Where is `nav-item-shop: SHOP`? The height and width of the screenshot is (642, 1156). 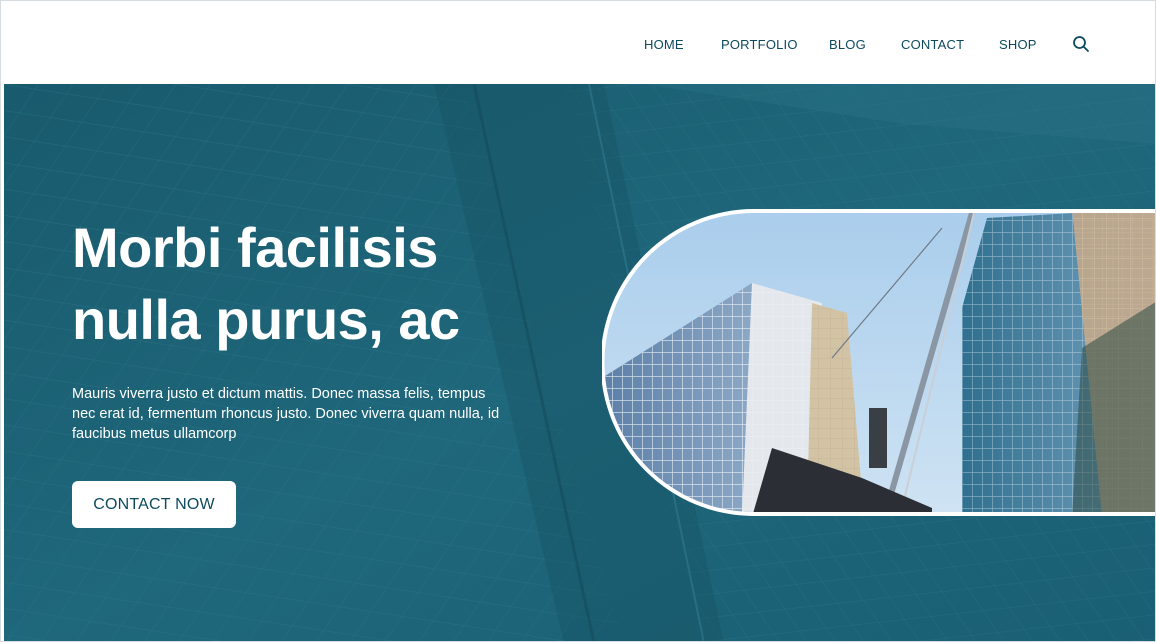
nav-item-shop: SHOP is located at coordinates (1018, 44).